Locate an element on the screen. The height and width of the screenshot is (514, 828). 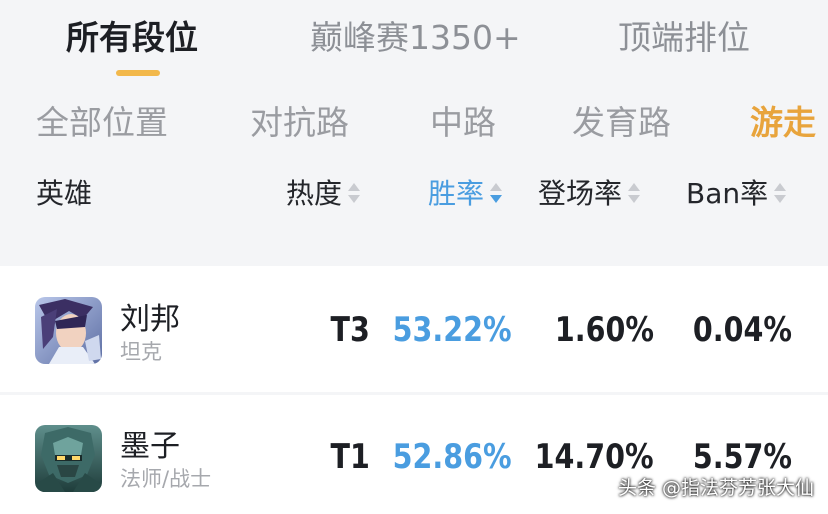
header-heat-label: 热度 is located at coordinates (314, 193).